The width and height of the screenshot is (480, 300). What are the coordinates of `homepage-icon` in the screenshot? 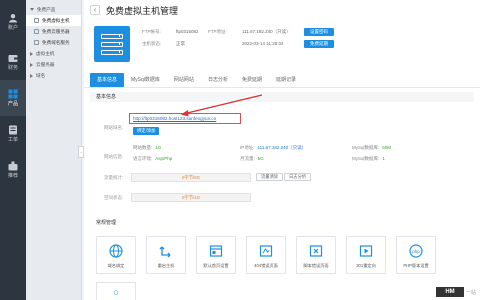 It's located at (216, 251).